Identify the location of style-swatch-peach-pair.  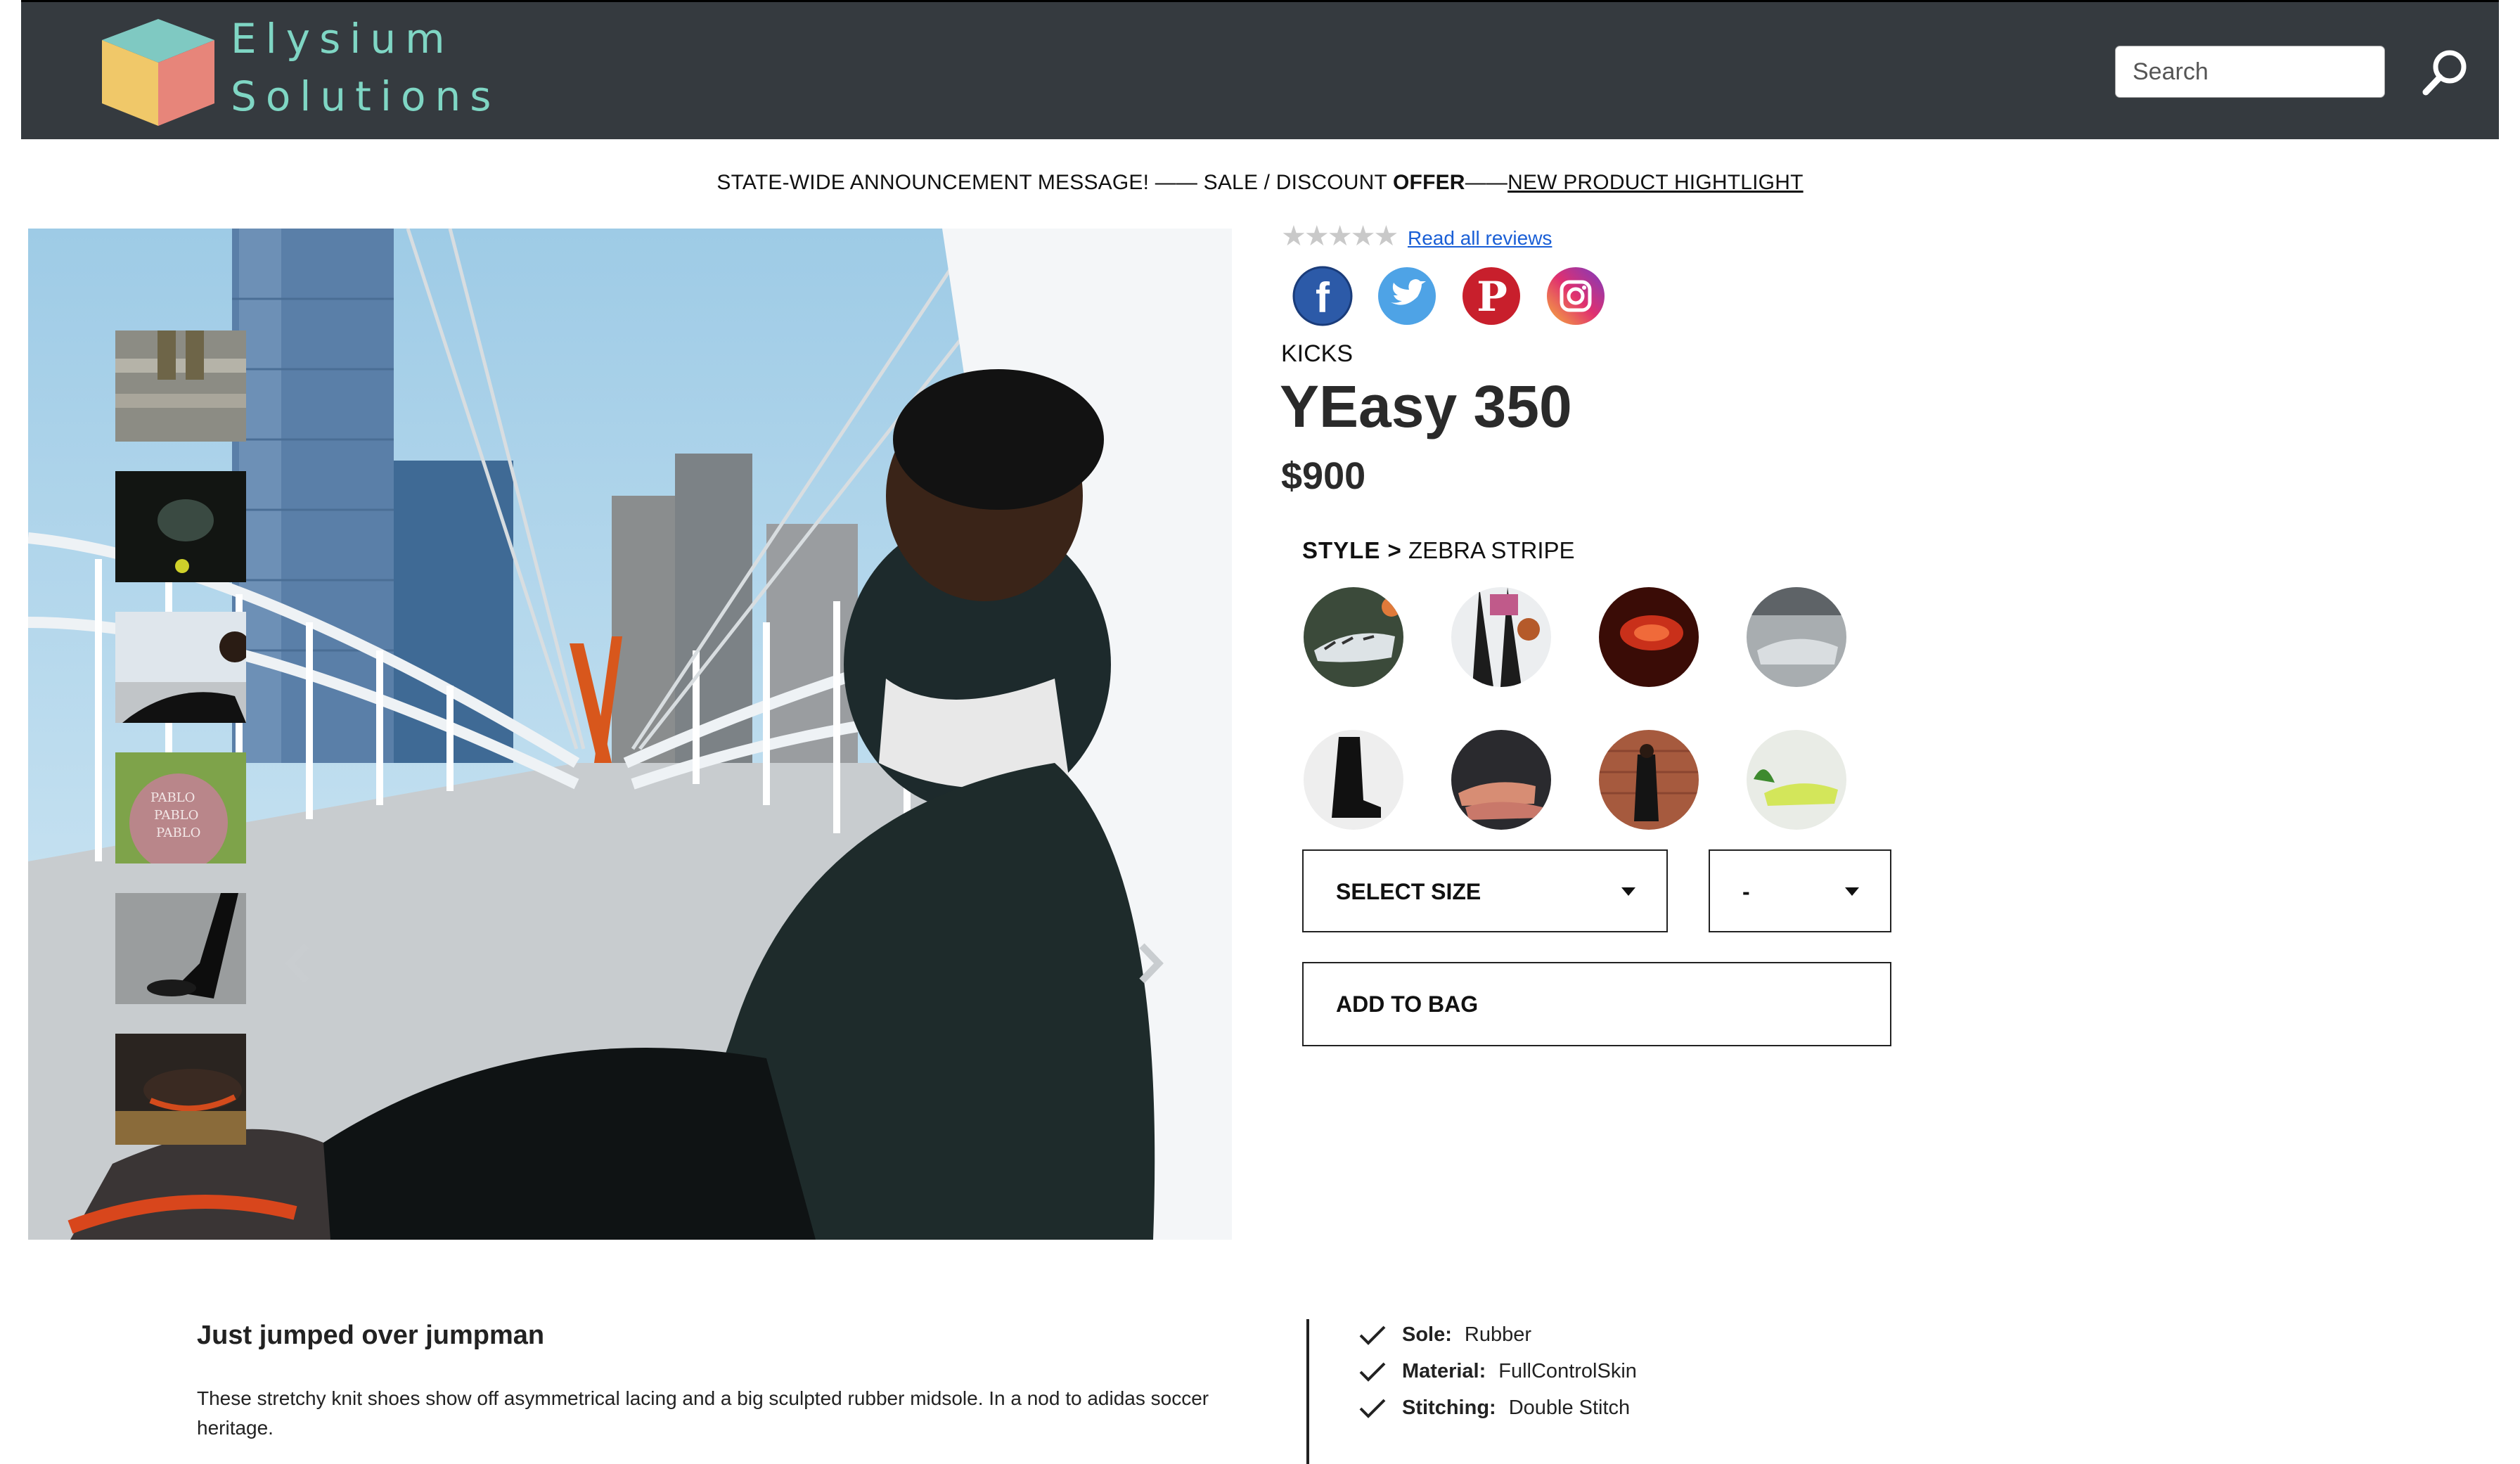
(1501, 780).